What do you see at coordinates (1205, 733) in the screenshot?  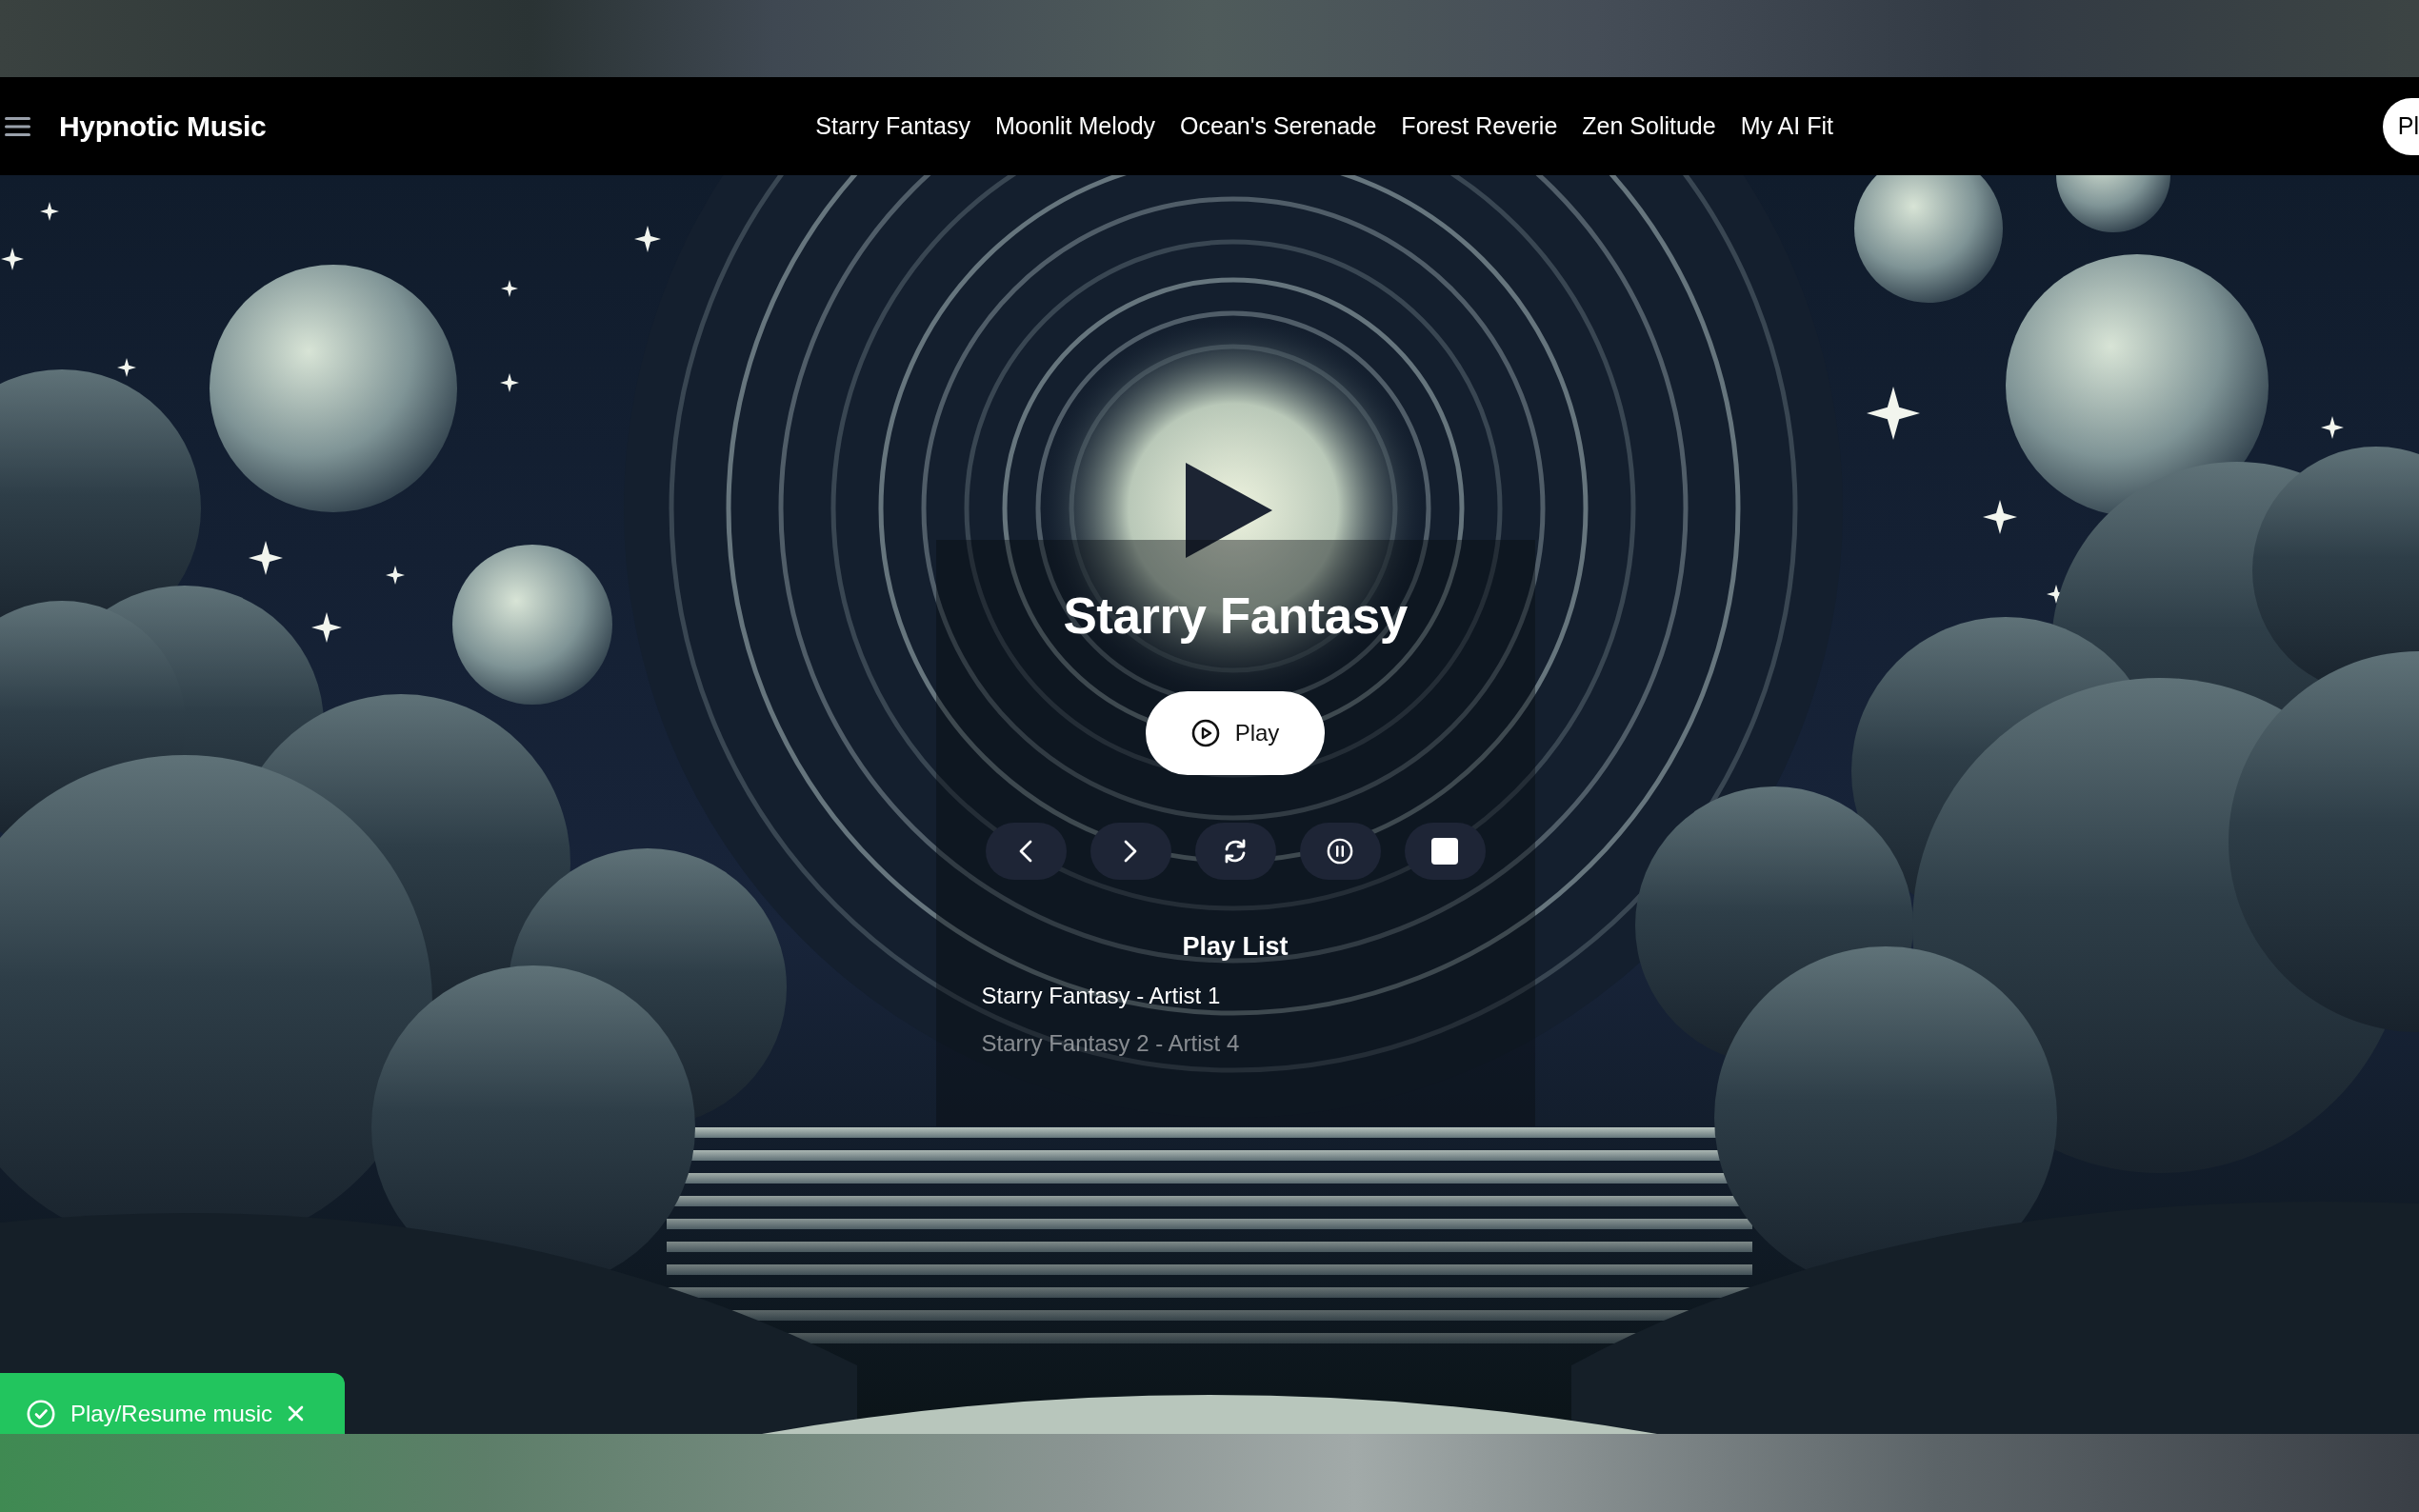 I see `play-circle-icon` at bounding box center [1205, 733].